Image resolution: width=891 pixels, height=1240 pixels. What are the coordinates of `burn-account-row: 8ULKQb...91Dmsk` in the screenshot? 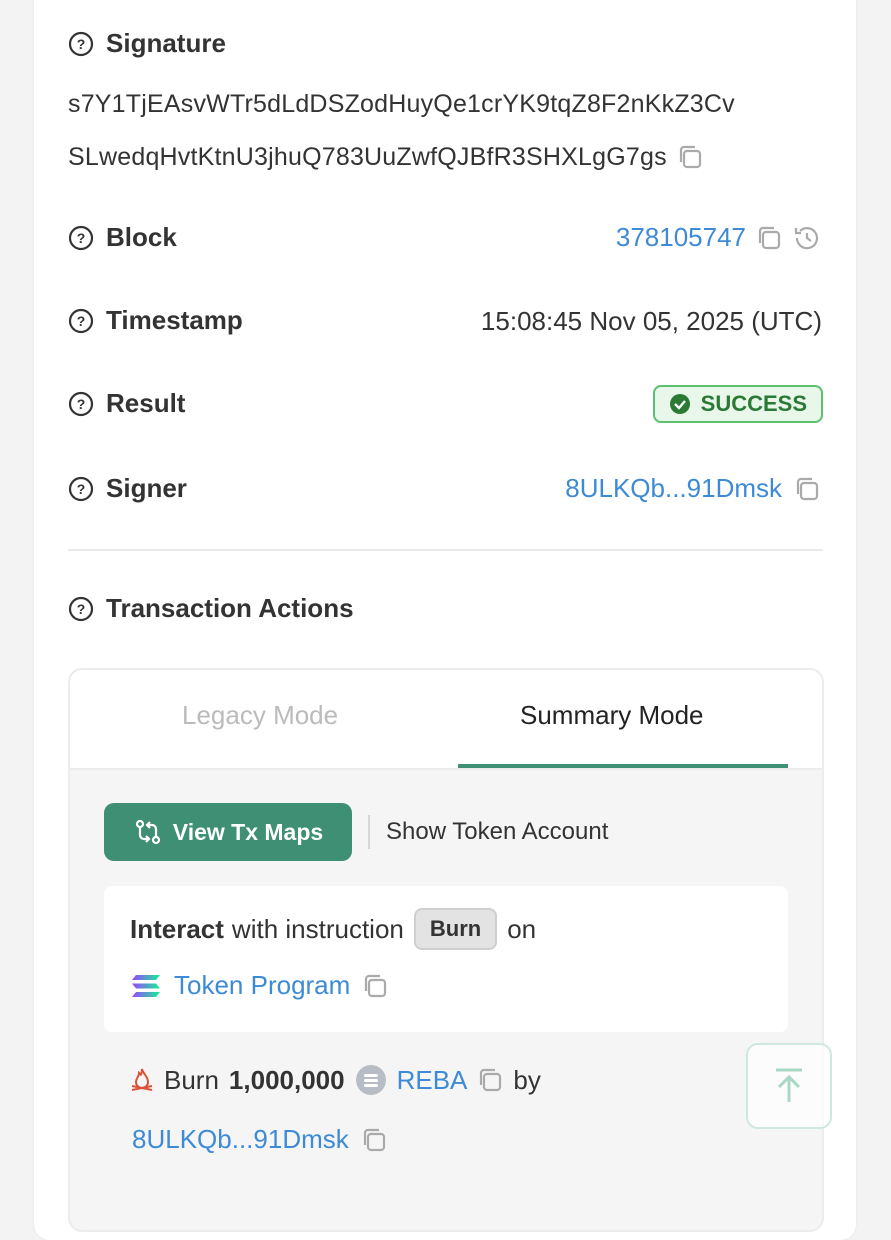 It's located at (260, 1139).